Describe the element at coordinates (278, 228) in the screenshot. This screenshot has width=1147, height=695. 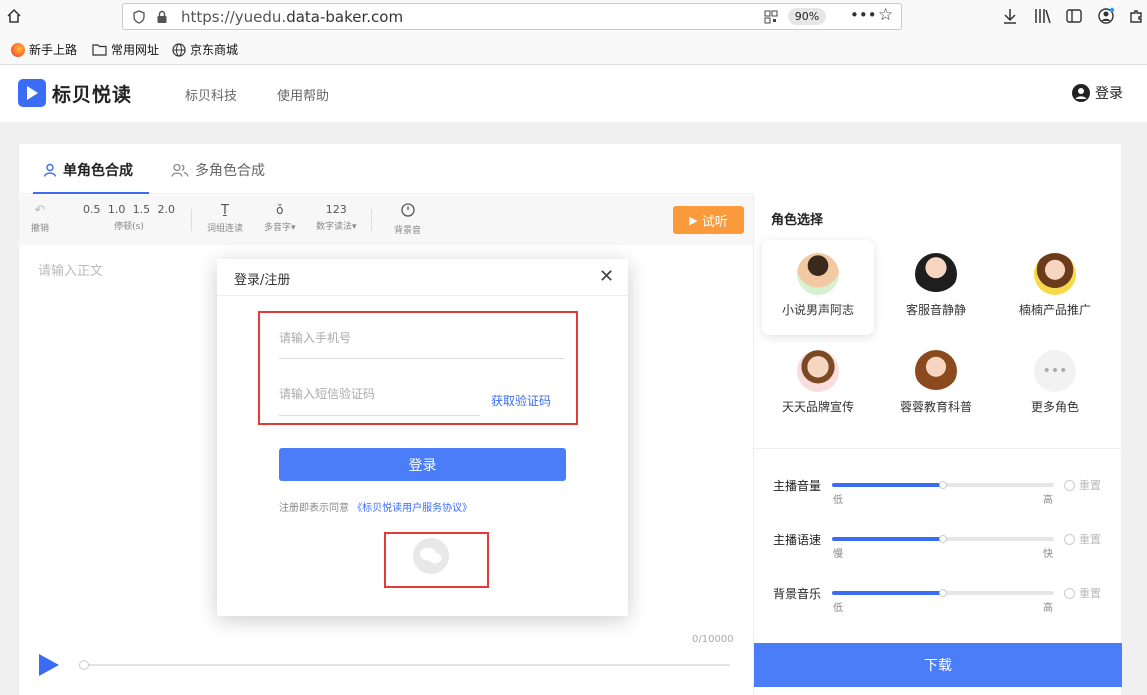
I see `polyphone-label: 多音字` at that location.